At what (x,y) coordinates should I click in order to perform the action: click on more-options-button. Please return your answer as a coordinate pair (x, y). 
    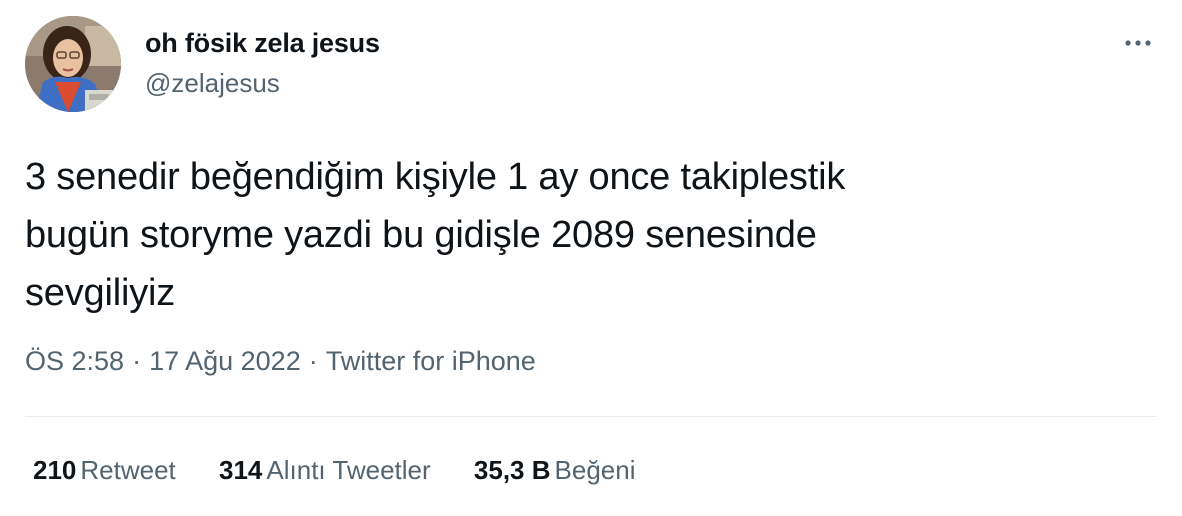
    Looking at the image, I should click on (1139, 43).